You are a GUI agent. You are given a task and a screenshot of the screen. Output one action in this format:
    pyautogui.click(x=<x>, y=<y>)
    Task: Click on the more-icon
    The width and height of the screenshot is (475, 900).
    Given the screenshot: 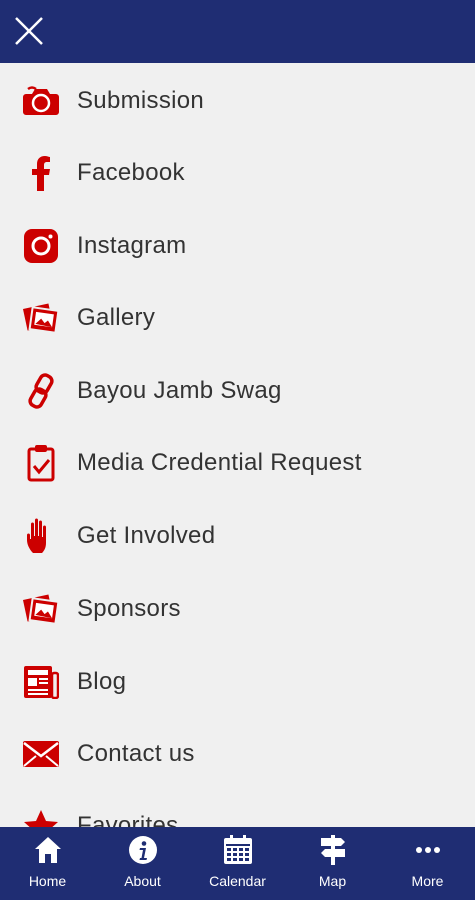 What is the action you would take?
    pyautogui.click(x=428, y=850)
    